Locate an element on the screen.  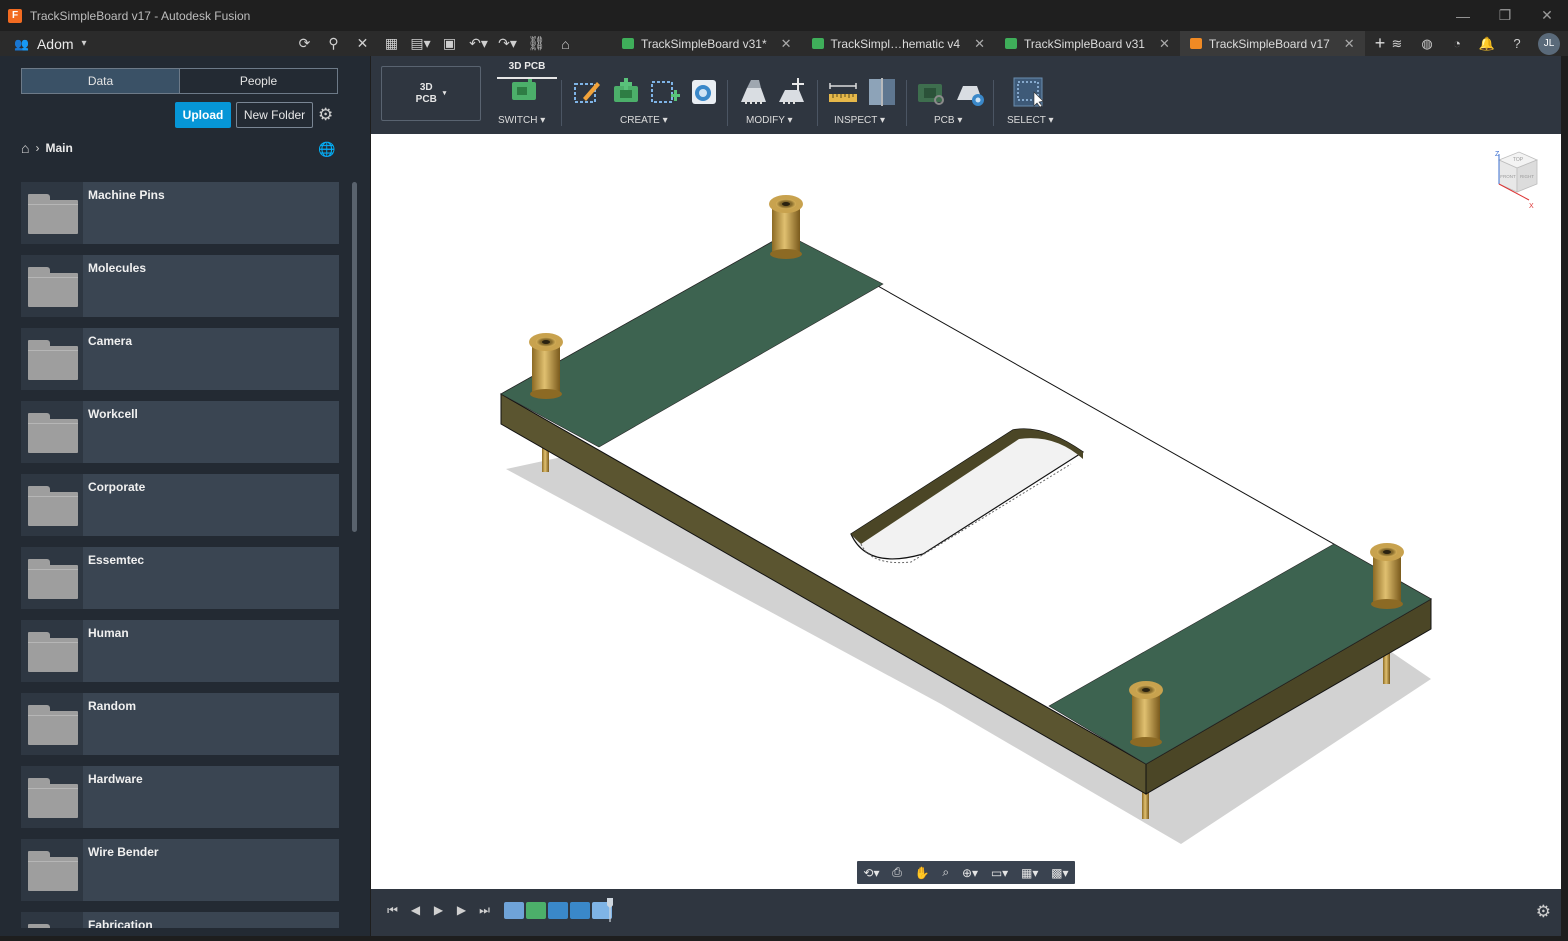
online-status-icon: ◍ is located at coordinates (1427, 44).